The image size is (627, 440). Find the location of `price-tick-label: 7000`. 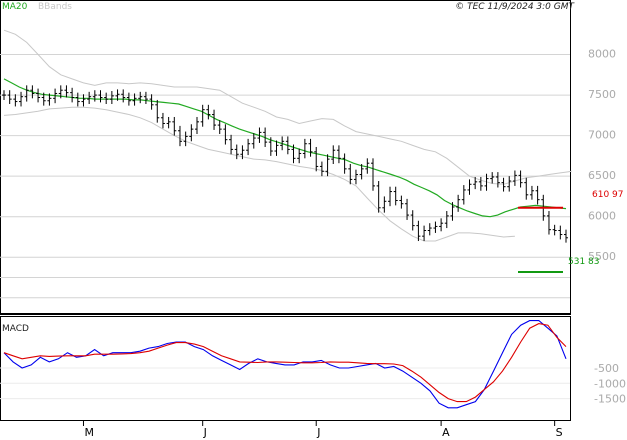

price-tick-label: 7000 is located at coordinates (602, 135).